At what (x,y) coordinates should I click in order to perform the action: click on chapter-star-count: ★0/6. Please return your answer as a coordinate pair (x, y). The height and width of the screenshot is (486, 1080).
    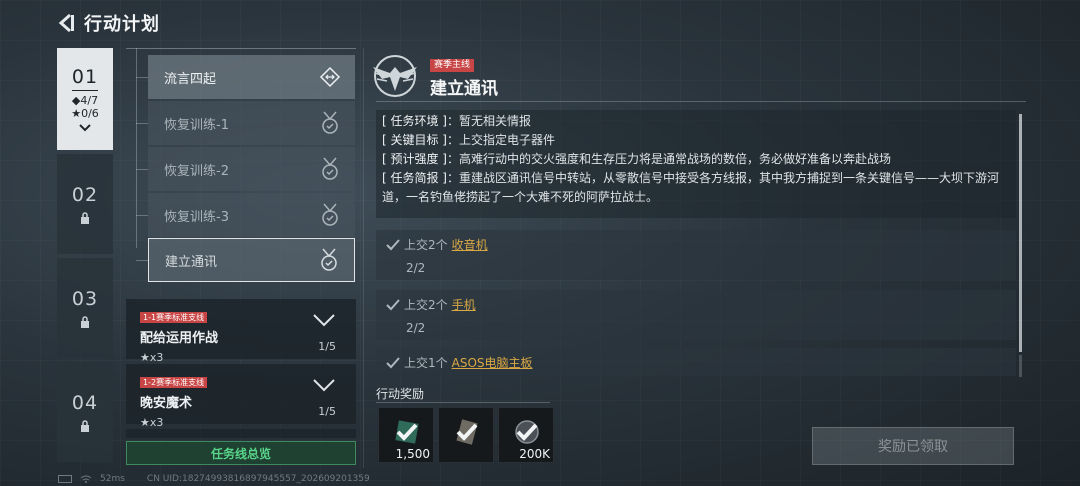
    Looking at the image, I should click on (85, 113).